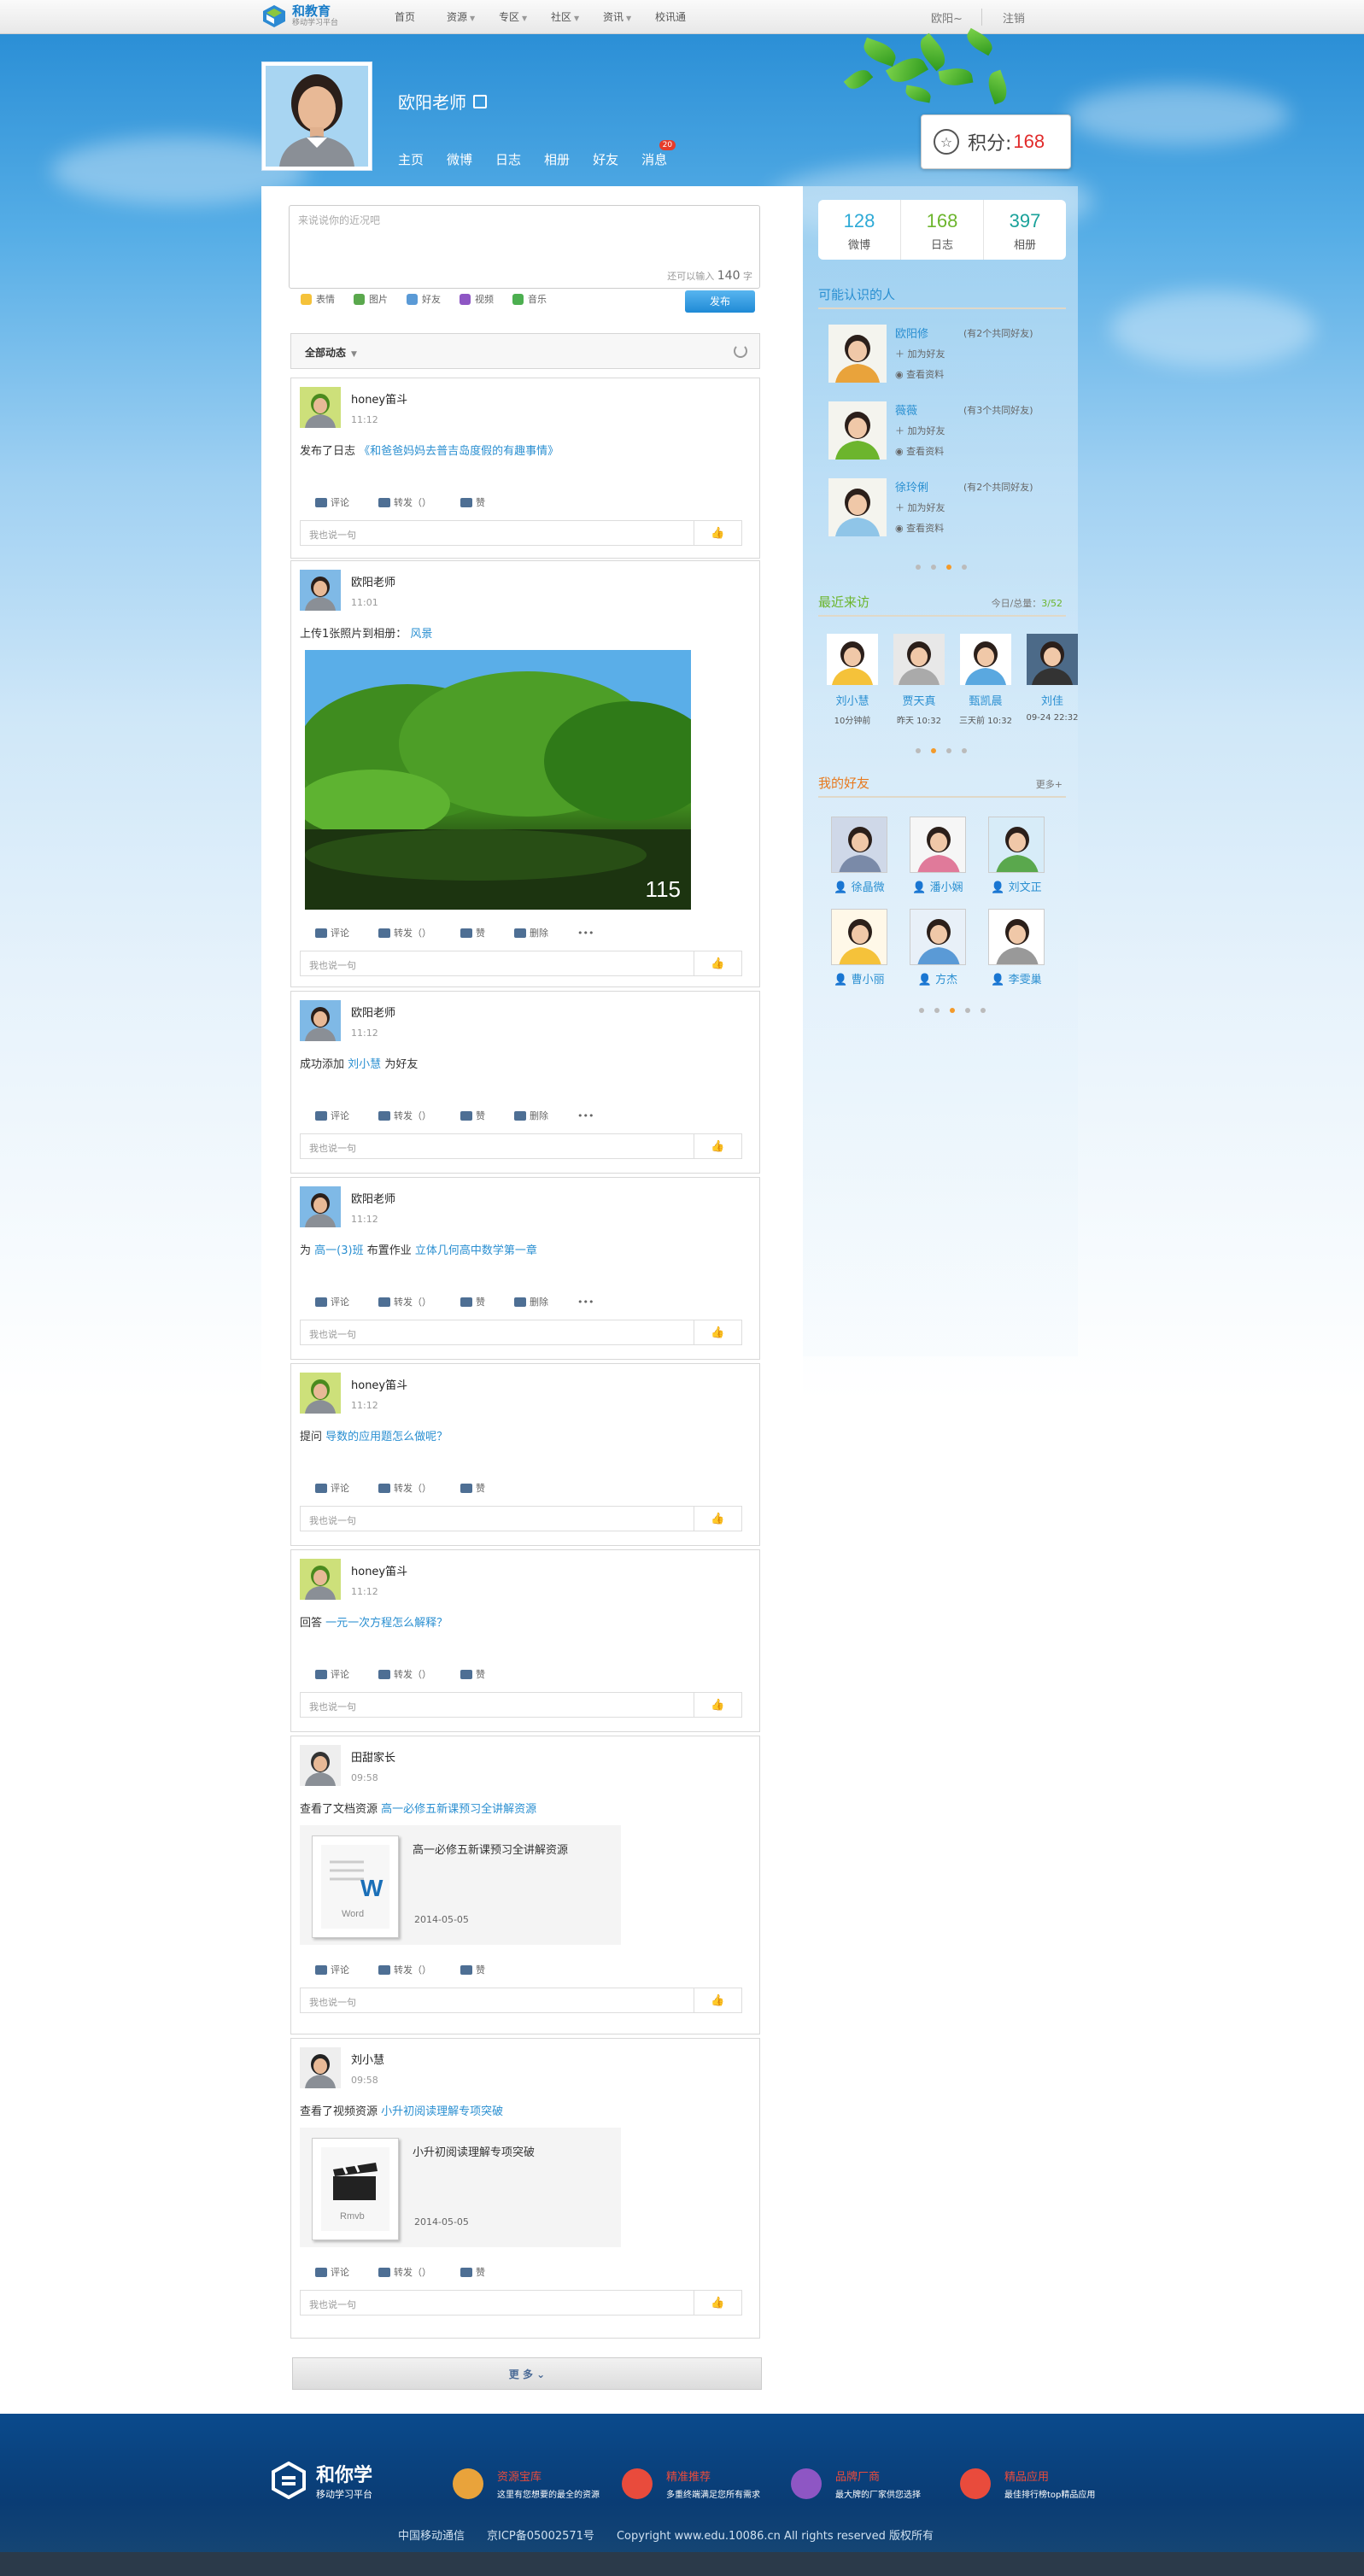 This screenshot has height=2576, width=1364. What do you see at coordinates (629, 17) in the screenshot?
I see `nav-item: 资讯 ▼` at bounding box center [629, 17].